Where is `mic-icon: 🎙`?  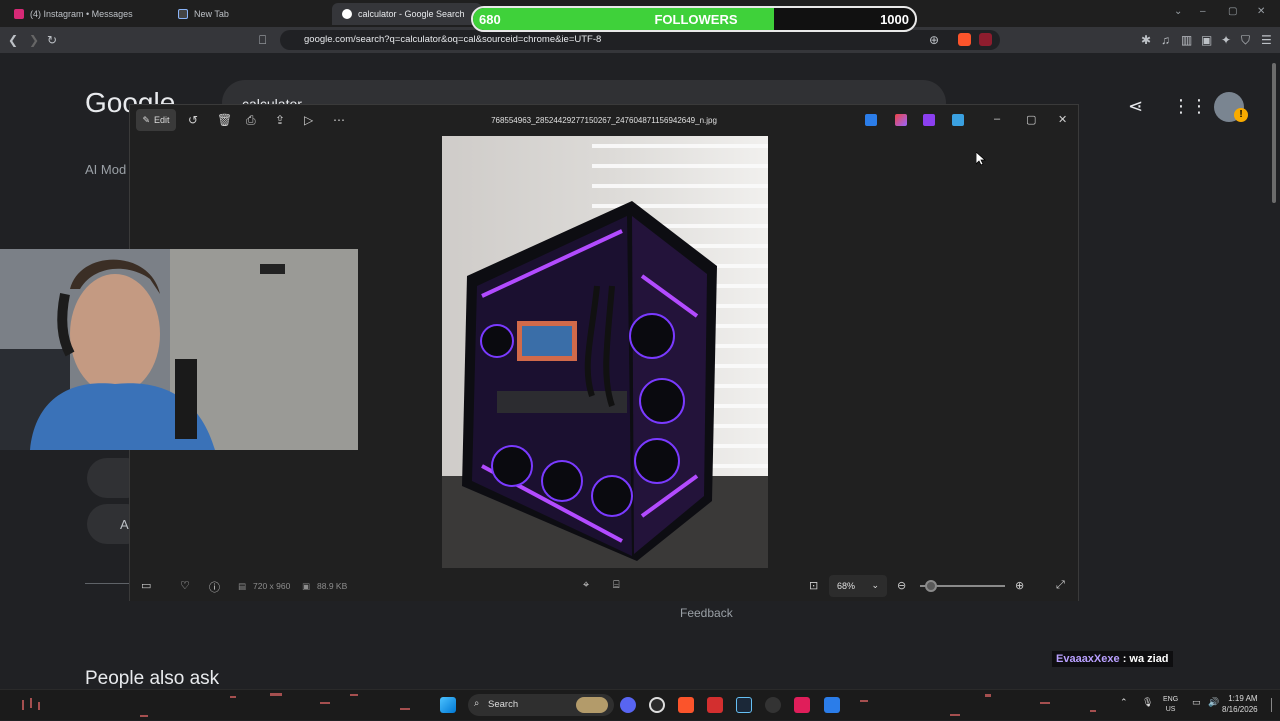
mic-icon: 🎙 is located at coordinates (1147, 702).